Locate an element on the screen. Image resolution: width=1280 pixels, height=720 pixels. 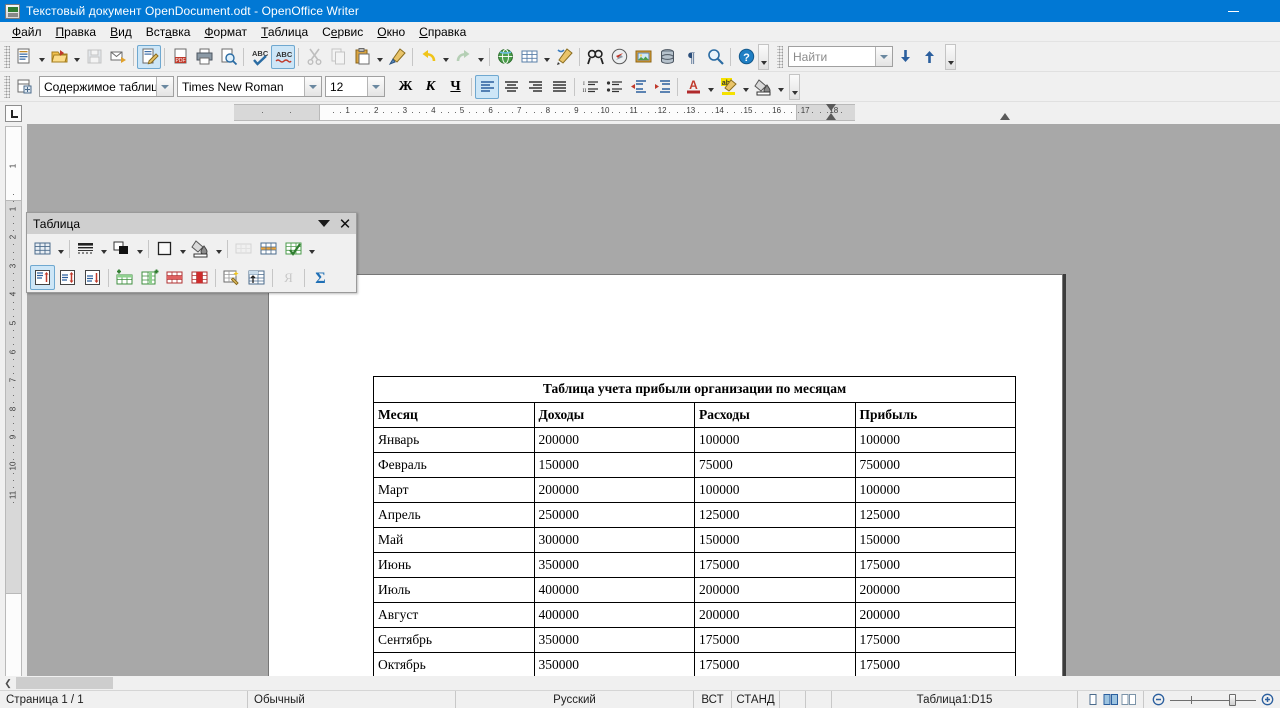
table-header-cell-2: Расходы is located at coordinates (775, 415).